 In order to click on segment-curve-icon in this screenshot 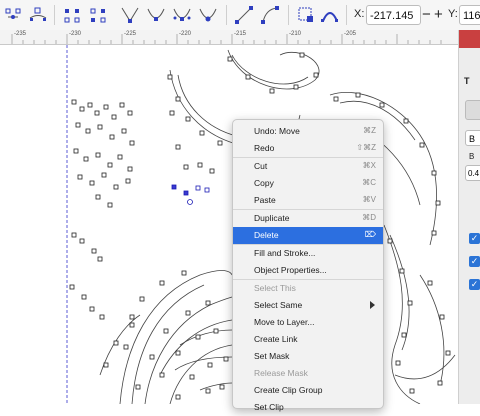, I will do `click(270, 15)`.